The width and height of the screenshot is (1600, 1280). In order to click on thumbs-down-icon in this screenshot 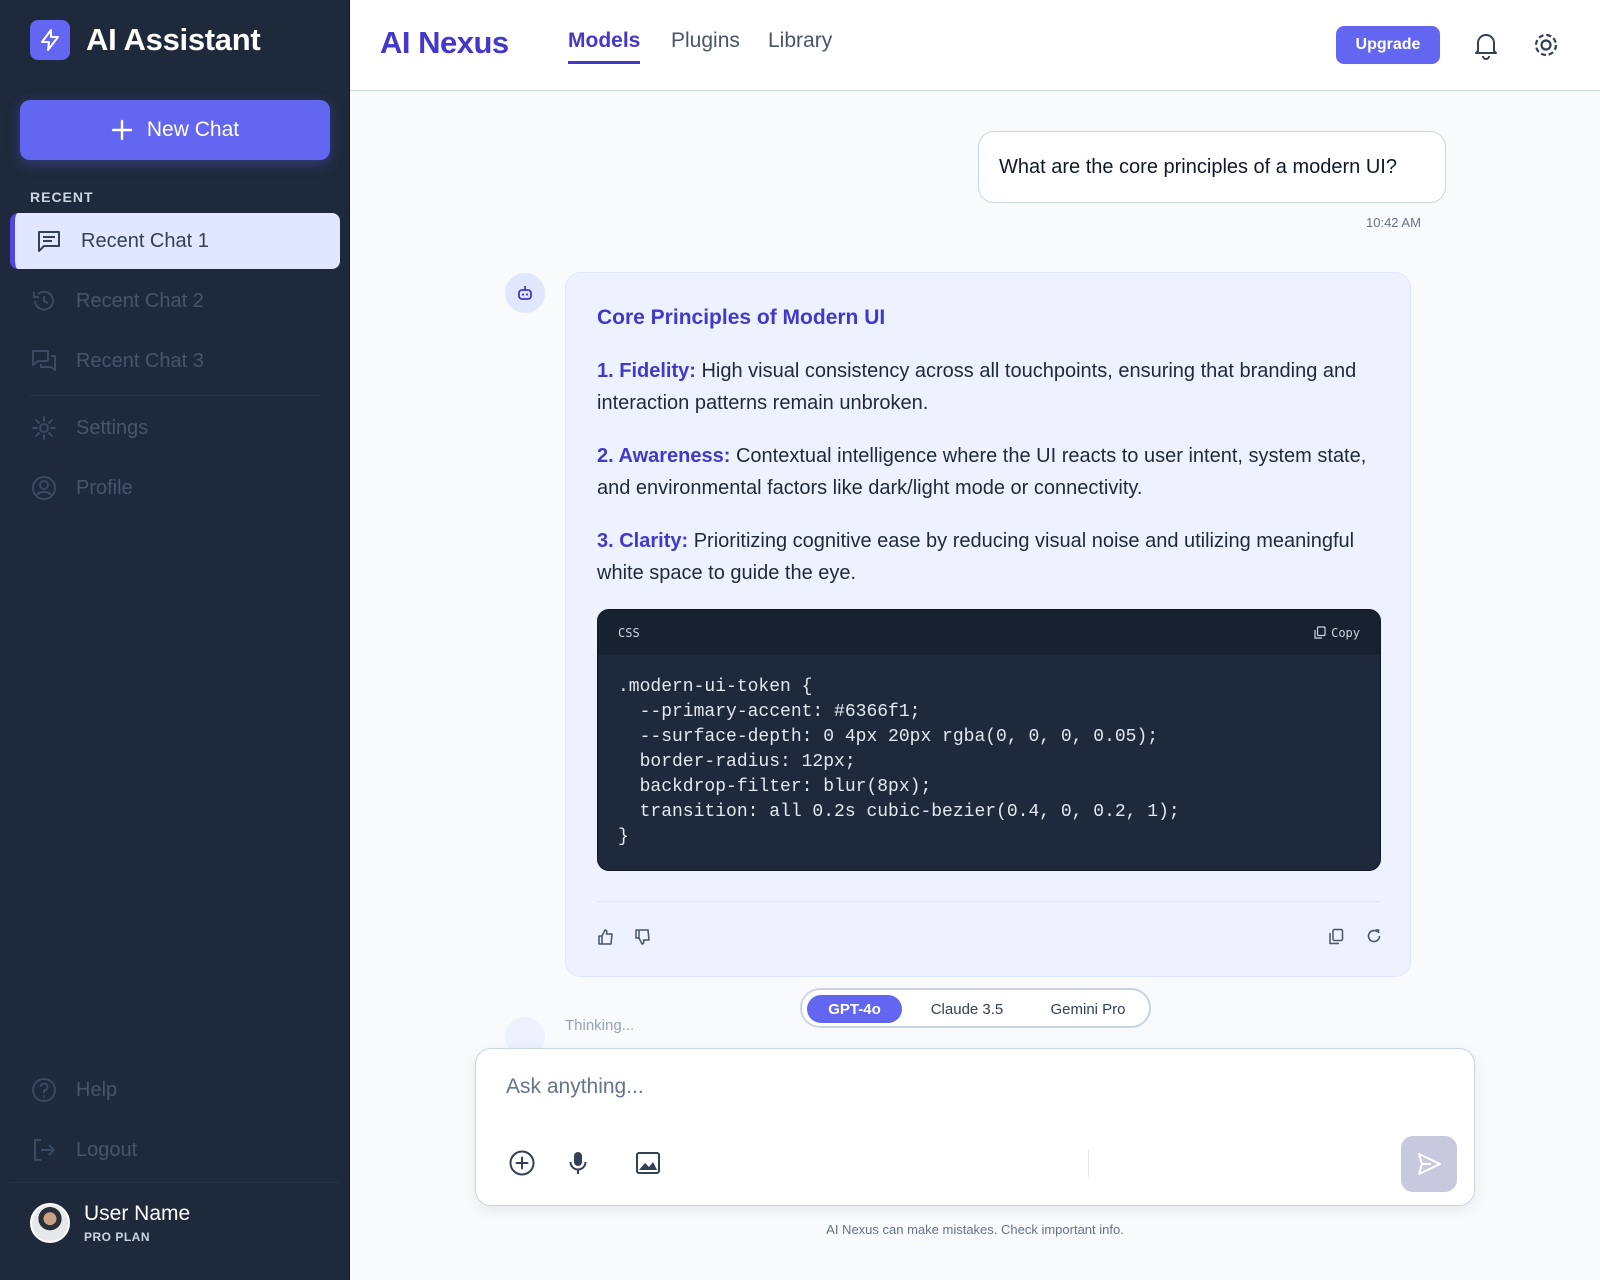, I will do `click(643, 939)`.